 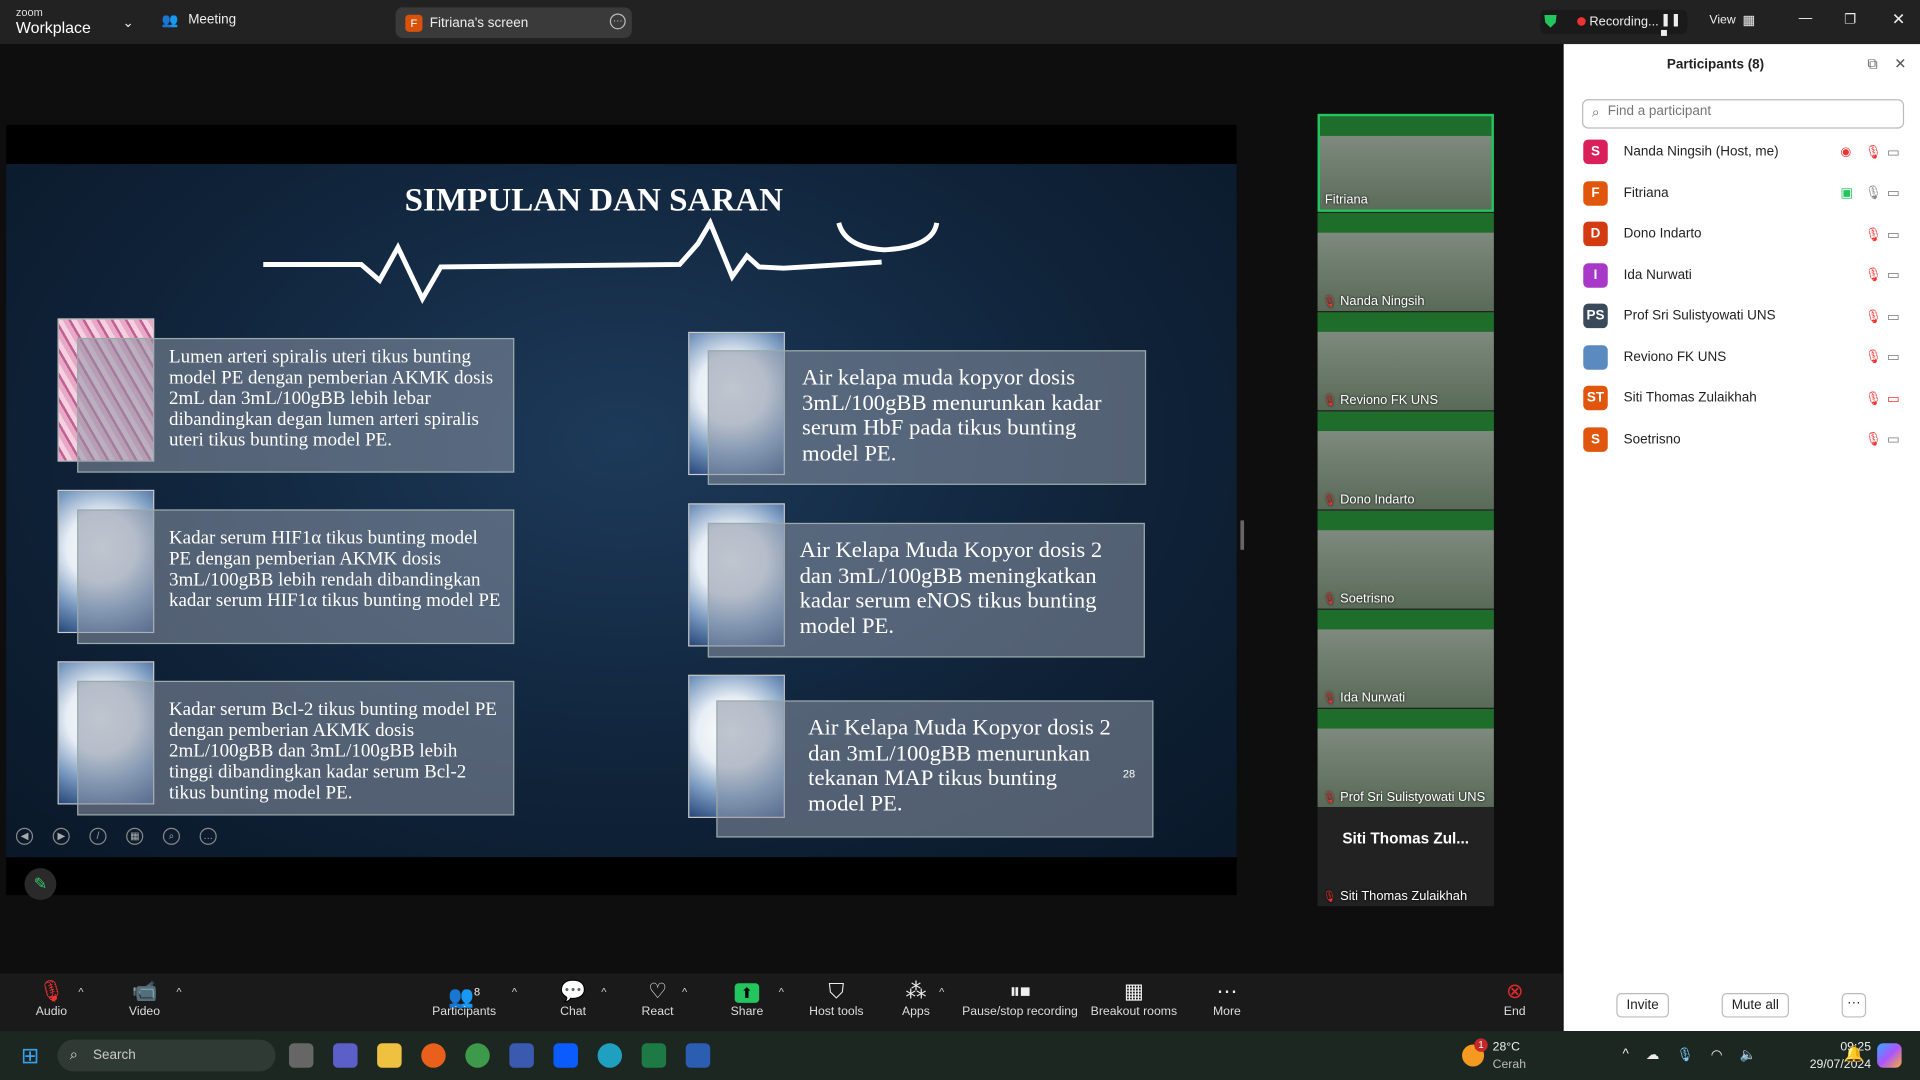 What do you see at coordinates (1722, 19) in the screenshot?
I see `view-button: View` at bounding box center [1722, 19].